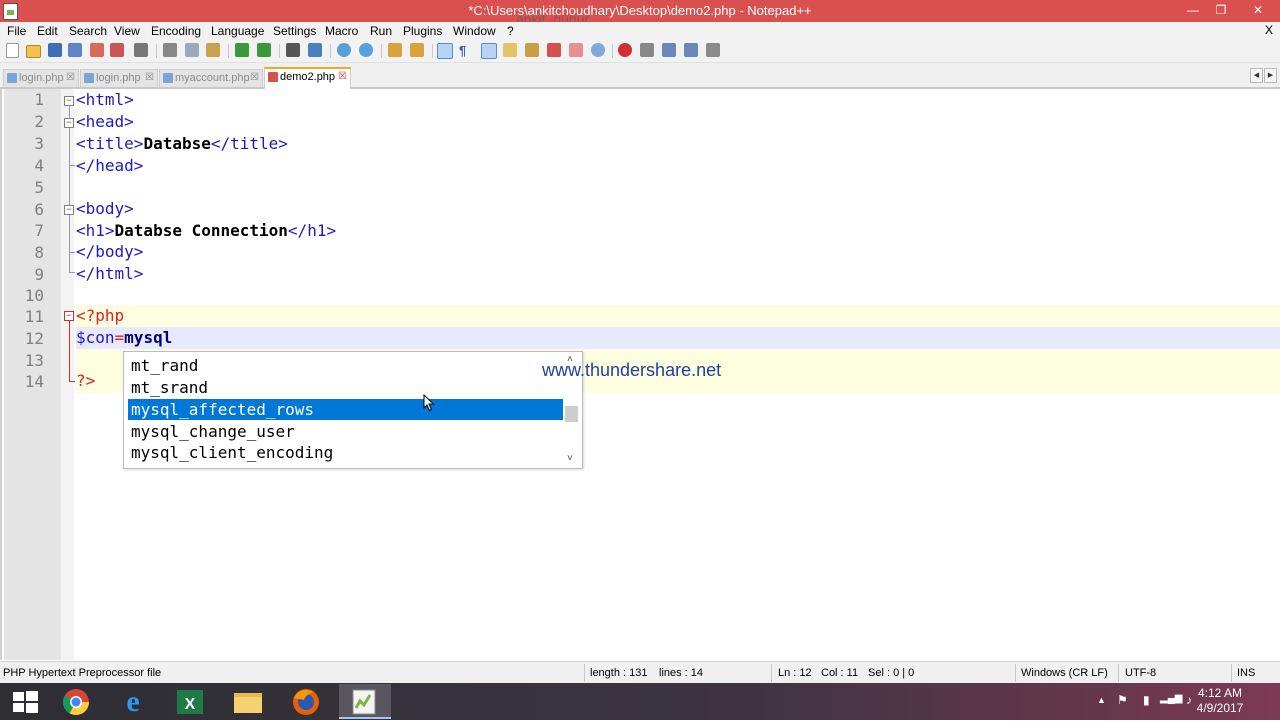 This screenshot has height=722, width=1280. What do you see at coordinates (1270, 75) in the screenshot?
I see `tab-scroll-right-icon: ▶` at bounding box center [1270, 75].